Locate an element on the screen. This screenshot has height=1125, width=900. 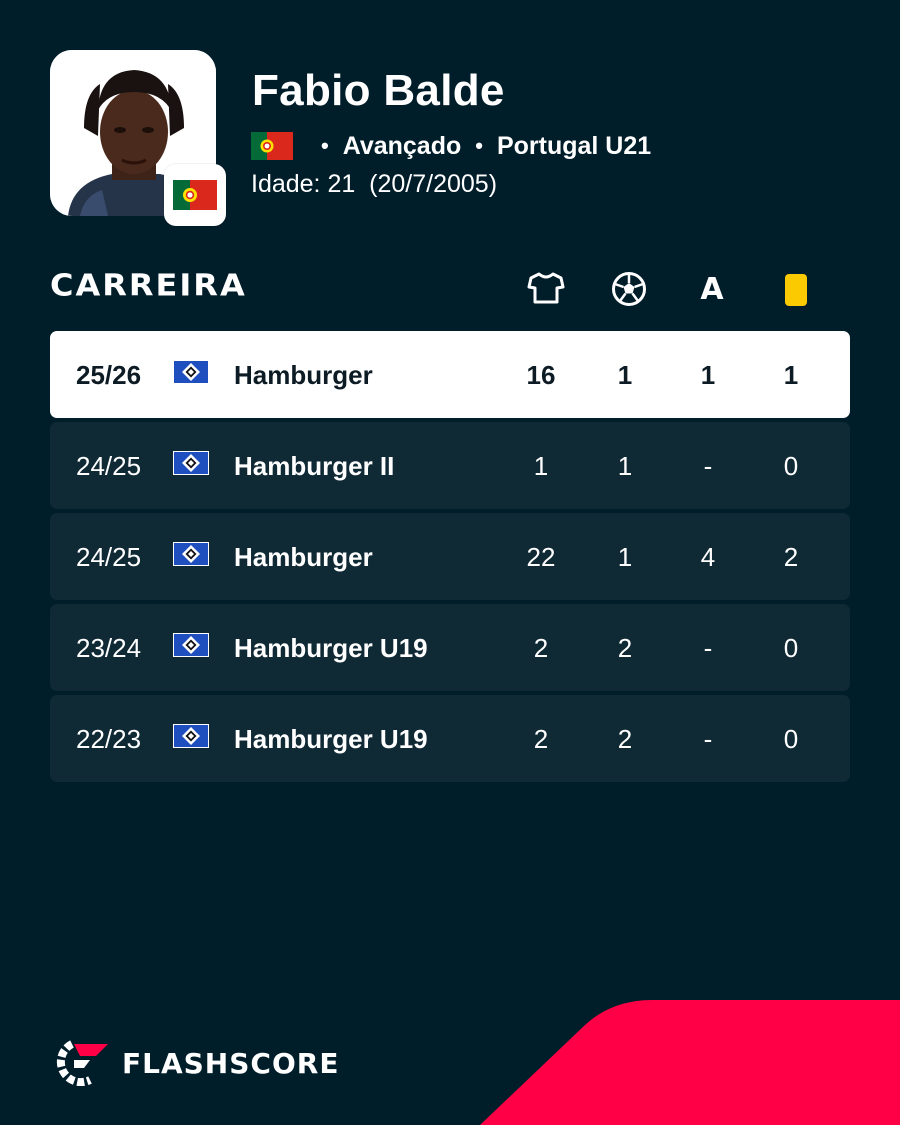
flashscore-logo: FLASHSCORE is located at coordinates (194, 1063).